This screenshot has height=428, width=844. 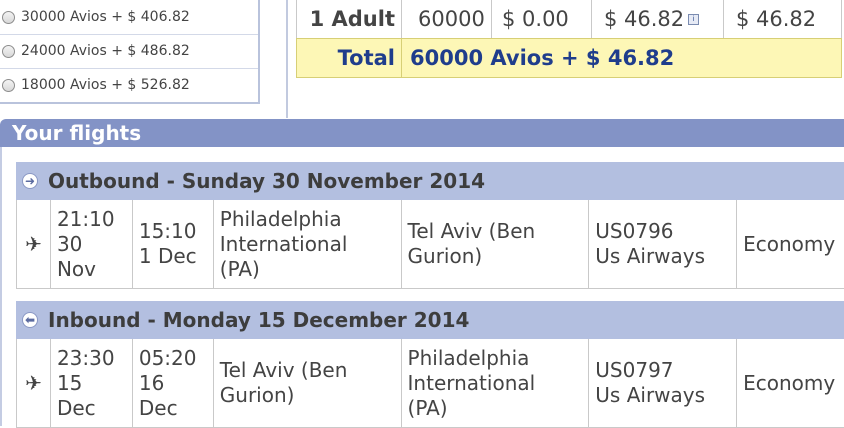 I want to click on your-flights-header: Your flights, so click(x=422, y=133).